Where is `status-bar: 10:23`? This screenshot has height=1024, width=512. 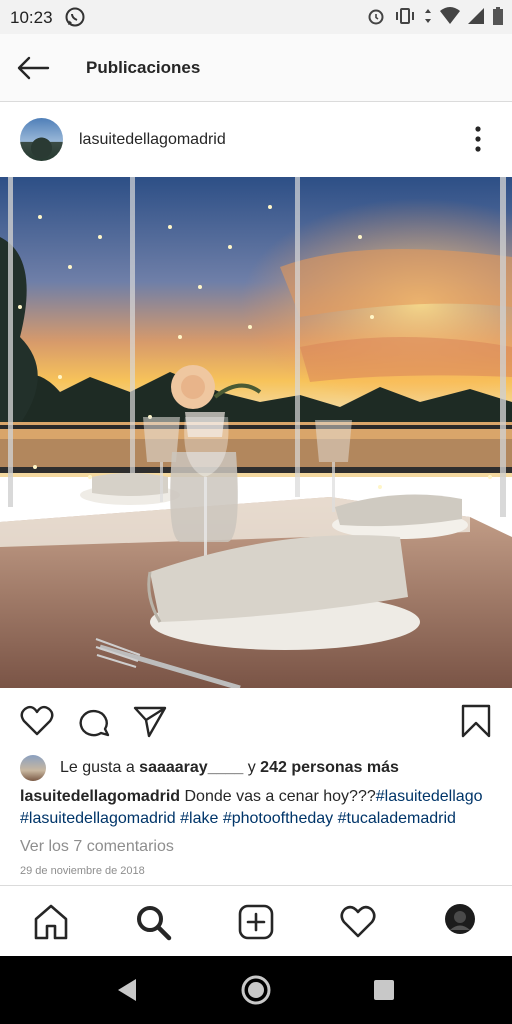
status-bar: 10:23 is located at coordinates (256, 17).